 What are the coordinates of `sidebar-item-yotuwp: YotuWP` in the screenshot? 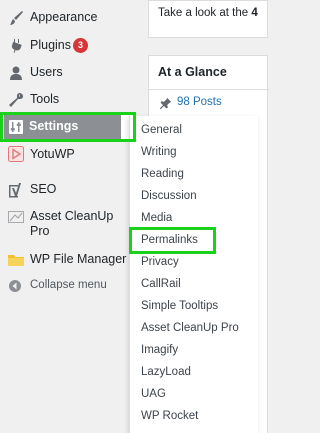 It's located at (68, 158).